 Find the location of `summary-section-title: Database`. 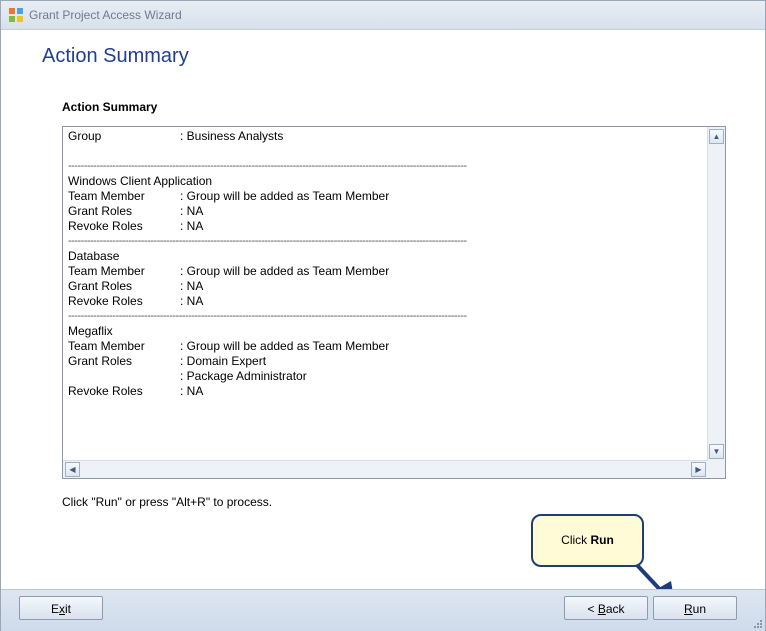

summary-section-title: Database is located at coordinates (94, 256).